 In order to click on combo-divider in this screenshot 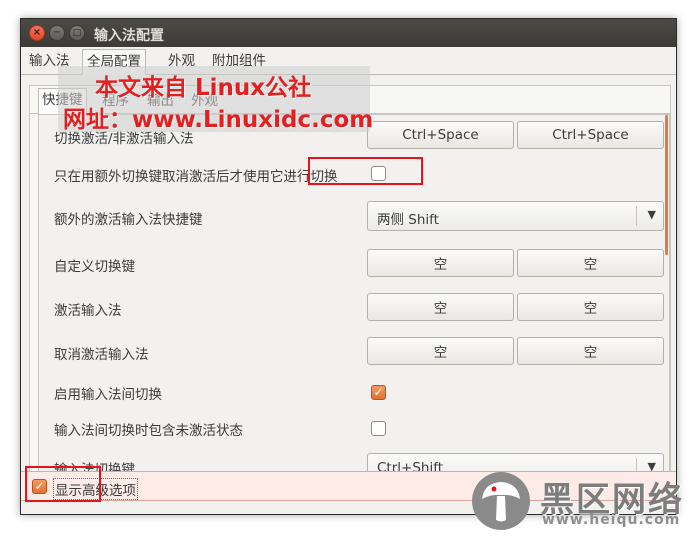, I will do `click(636, 216)`.